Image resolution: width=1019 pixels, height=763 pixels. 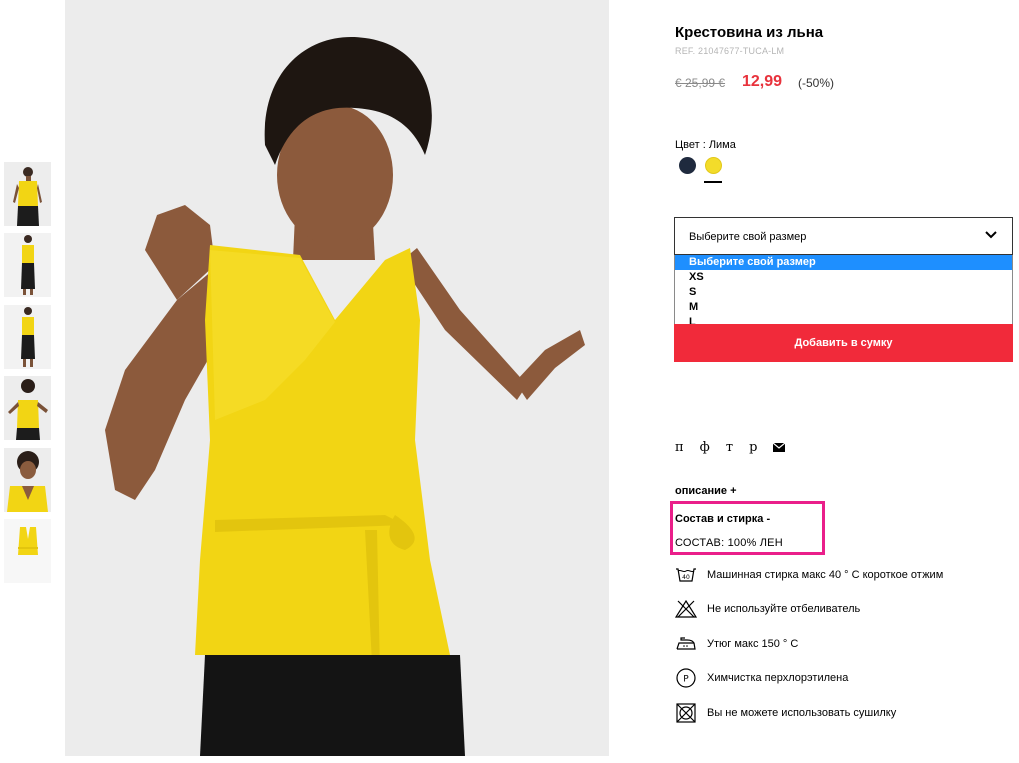 What do you see at coordinates (753, 644) in the screenshot?
I see `care-text: Утюг макс 150 ° C` at bounding box center [753, 644].